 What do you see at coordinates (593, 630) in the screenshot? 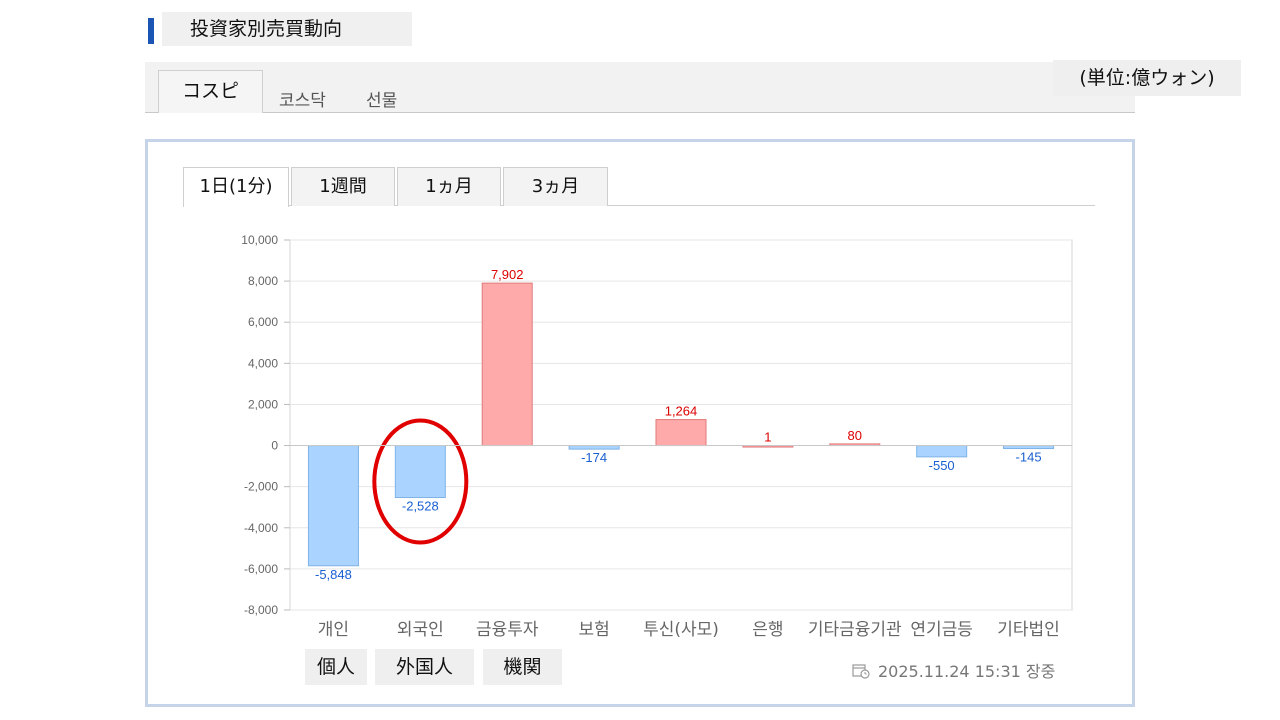
I see `x-category-label: 보험` at bounding box center [593, 630].